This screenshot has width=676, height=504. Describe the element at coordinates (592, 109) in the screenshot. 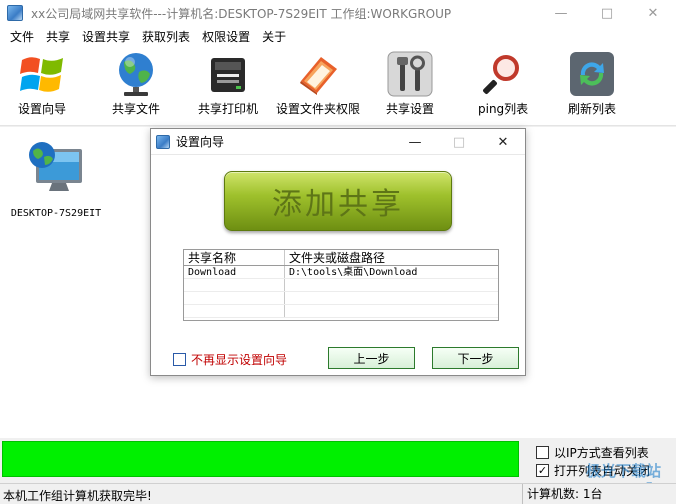

I see `toolbar-label: 刷新列表` at that location.